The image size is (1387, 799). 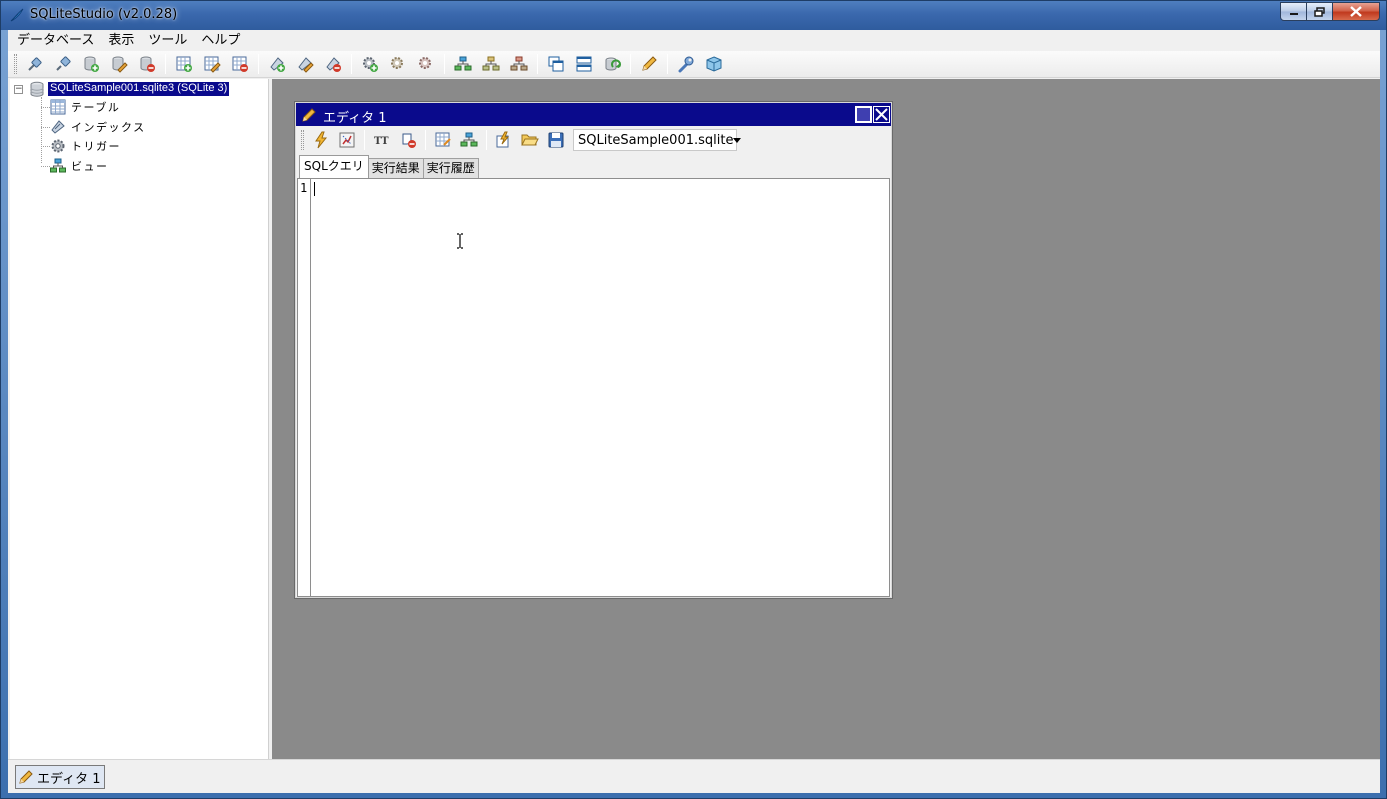 I want to click on menu-view: 表示, so click(x=121, y=40).